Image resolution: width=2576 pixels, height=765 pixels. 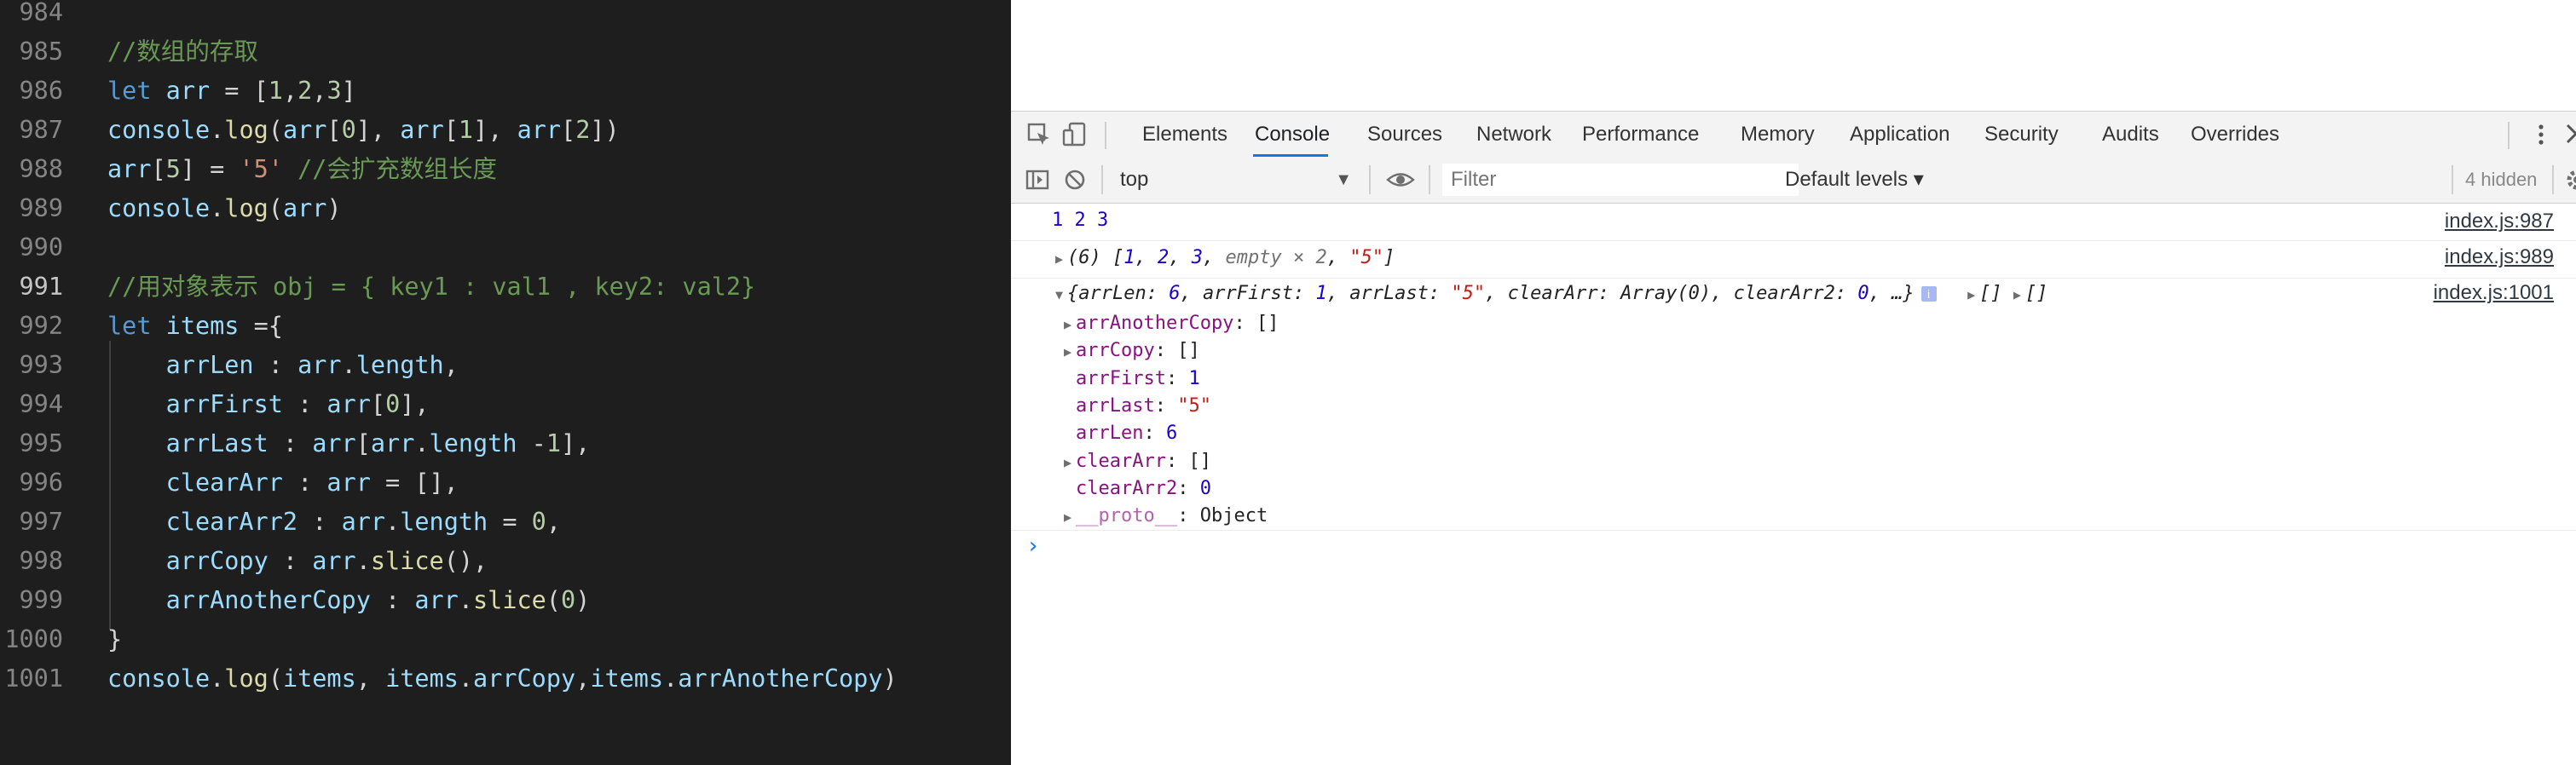 What do you see at coordinates (1928, 294) in the screenshot?
I see `info-icon: i` at bounding box center [1928, 294].